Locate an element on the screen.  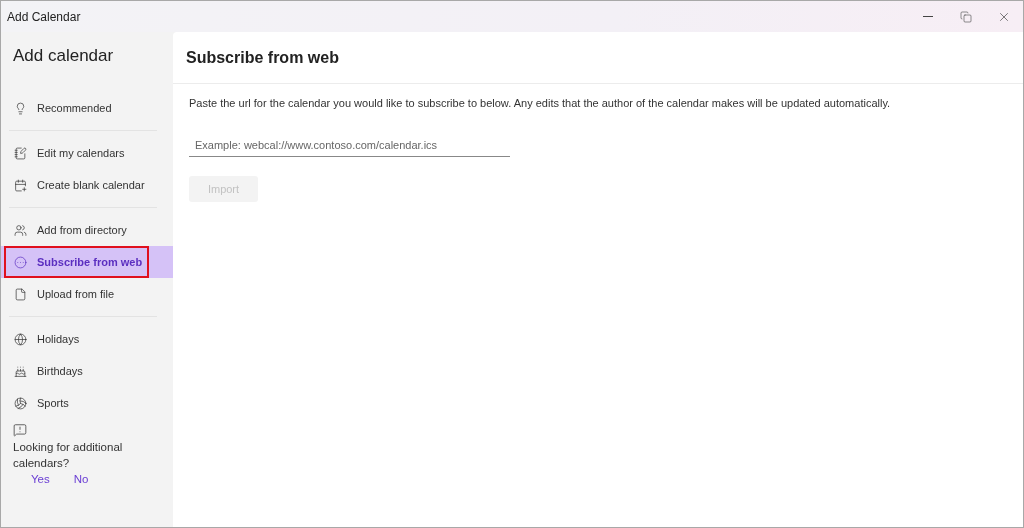
sidebar-item-label: Upload from file is located at coordinates (76, 294).